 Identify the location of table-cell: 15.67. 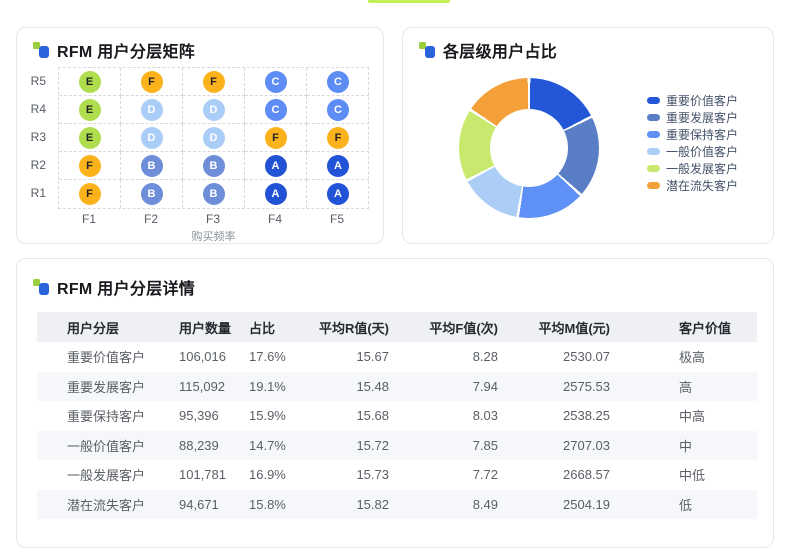
(372, 357).